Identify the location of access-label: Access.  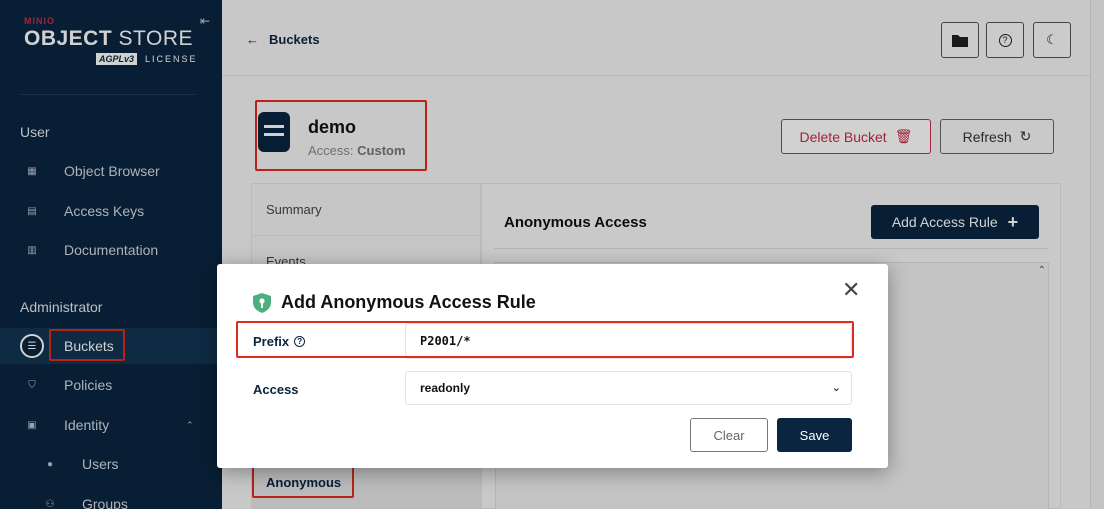
(276, 389).